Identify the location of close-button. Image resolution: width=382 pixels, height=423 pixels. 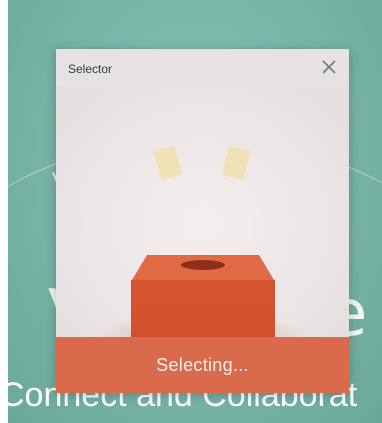
(329, 67).